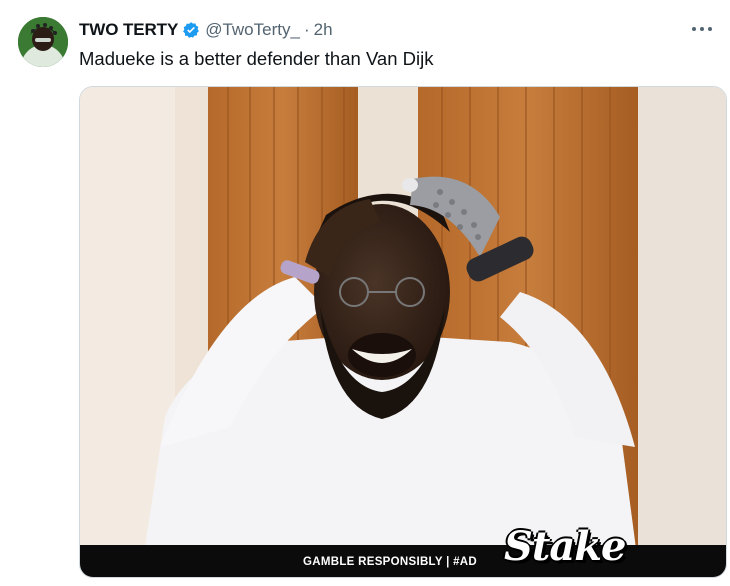 The image size is (730, 586). What do you see at coordinates (43, 42) in the screenshot?
I see `avatar` at bounding box center [43, 42].